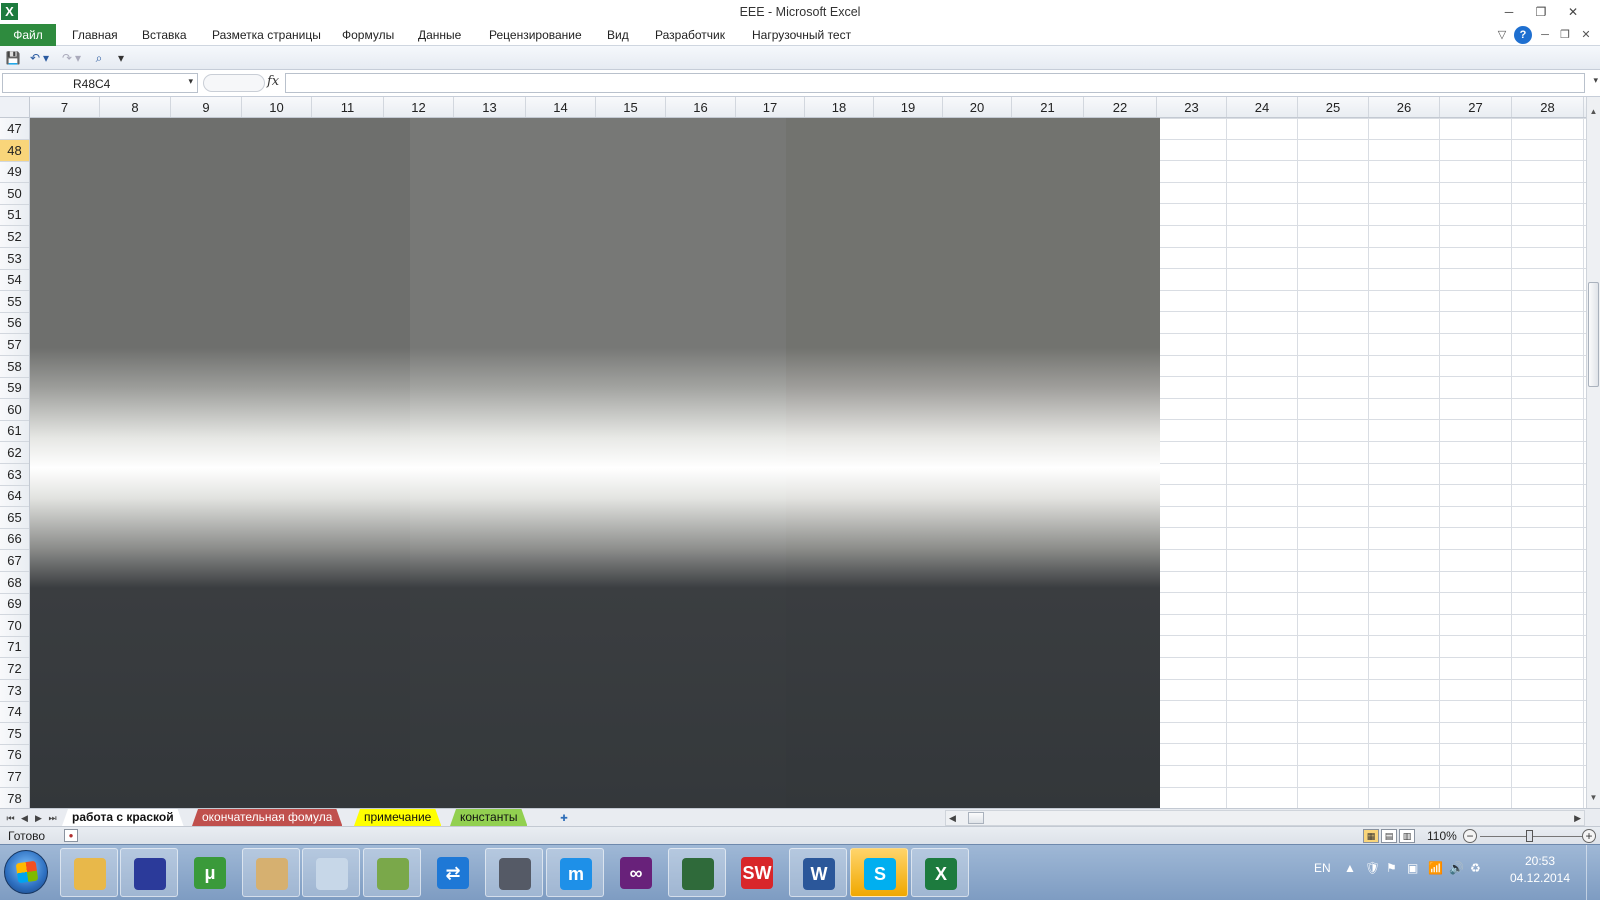 The image size is (1600, 900). What do you see at coordinates (14, 539) in the screenshot?
I see `row-header: 66` at bounding box center [14, 539].